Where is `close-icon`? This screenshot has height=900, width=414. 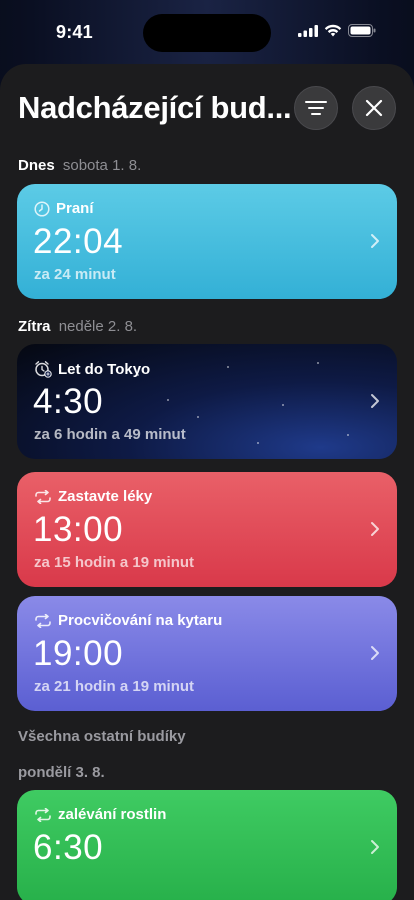 close-icon is located at coordinates (374, 108).